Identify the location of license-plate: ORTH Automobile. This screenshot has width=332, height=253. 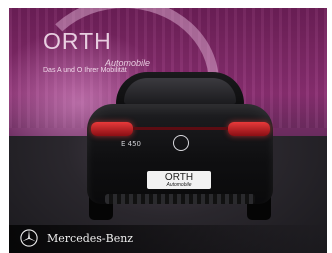
(179, 180).